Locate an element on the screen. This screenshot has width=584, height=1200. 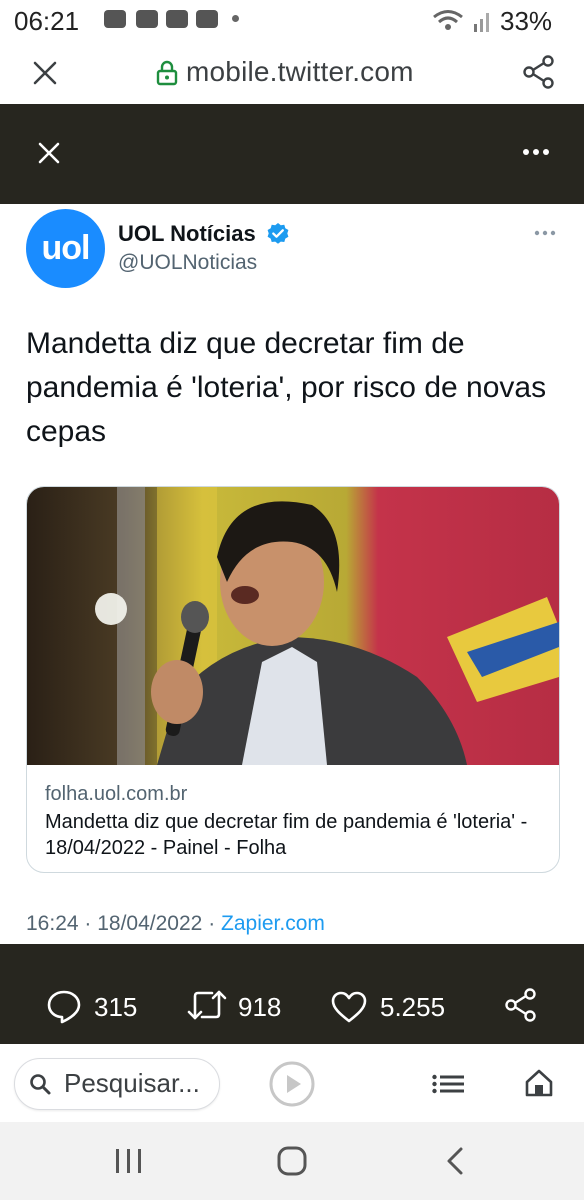
back-icon is located at coordinates (455, 1161).